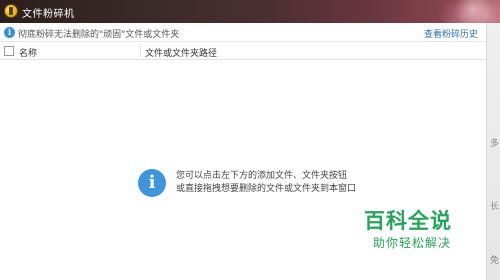  I want to click on file-table-header: 名称 文件或文件夹路径, so click(243, 51).